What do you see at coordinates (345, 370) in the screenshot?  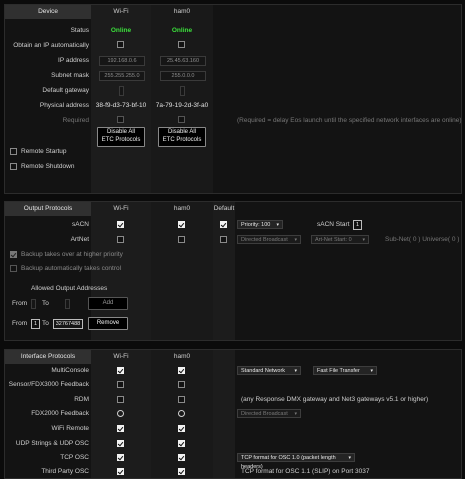 I see `fast-file-transfer-dropdown: Fast File Transfer ▾` at bounding box center [345, 370].